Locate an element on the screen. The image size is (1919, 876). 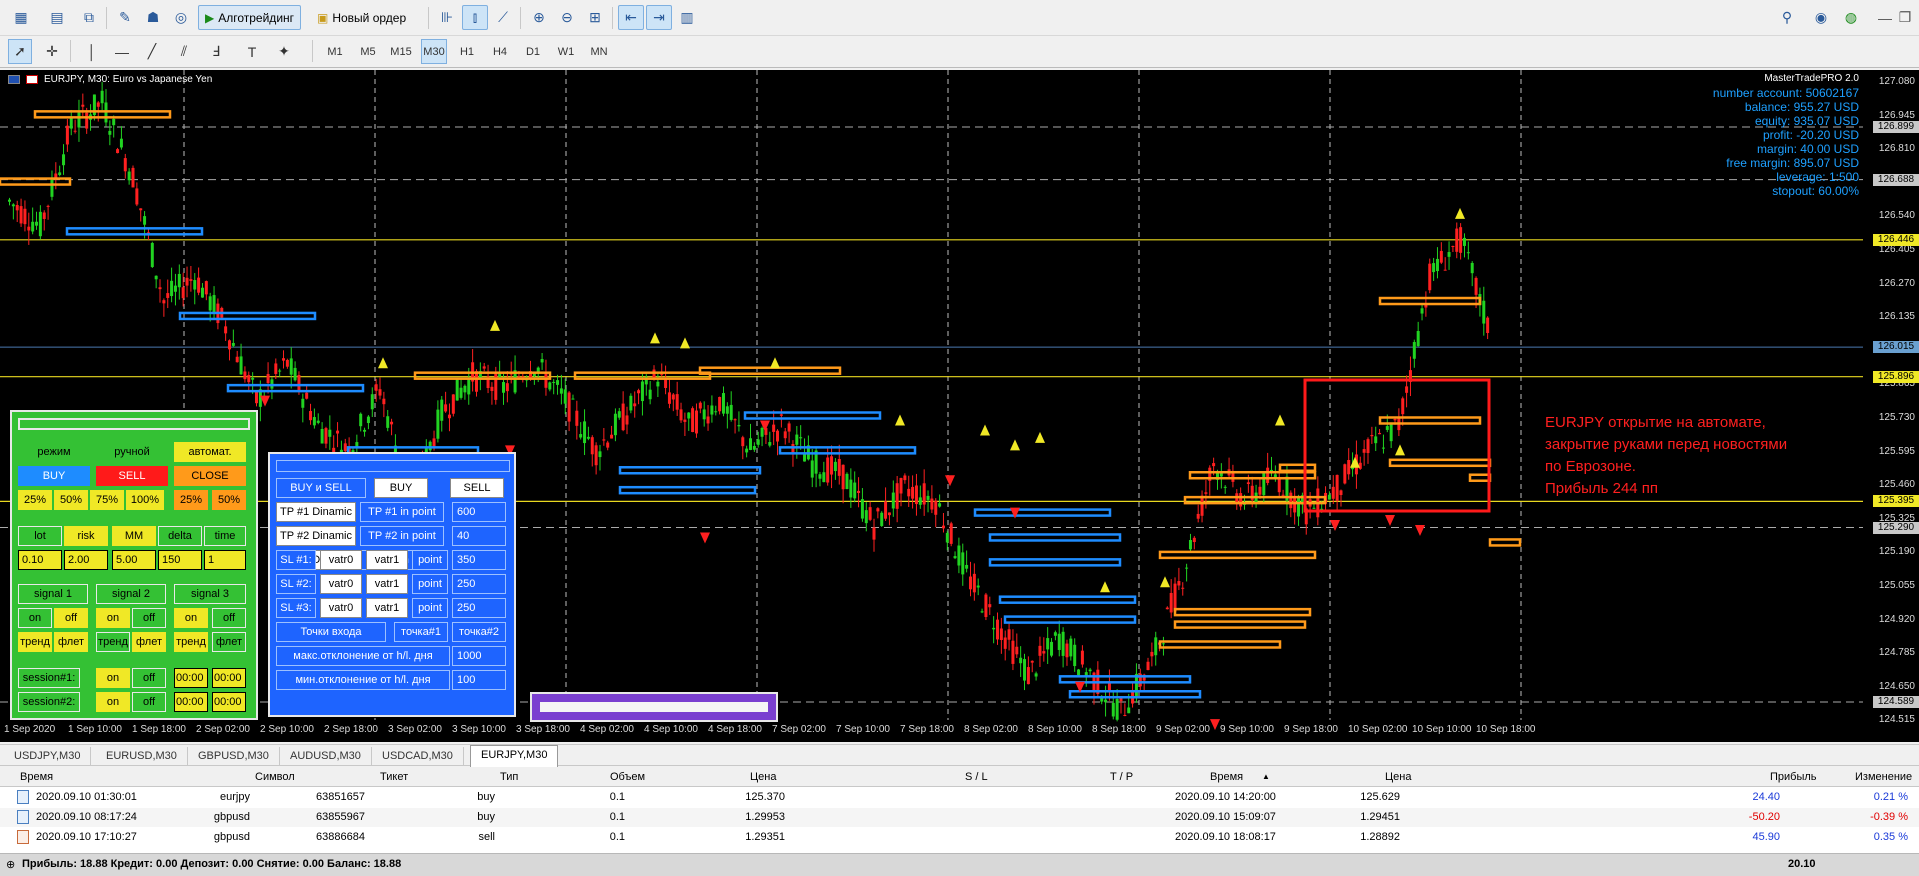
autoscroll-icon: ⇤ is located at coordinates (631, 17).